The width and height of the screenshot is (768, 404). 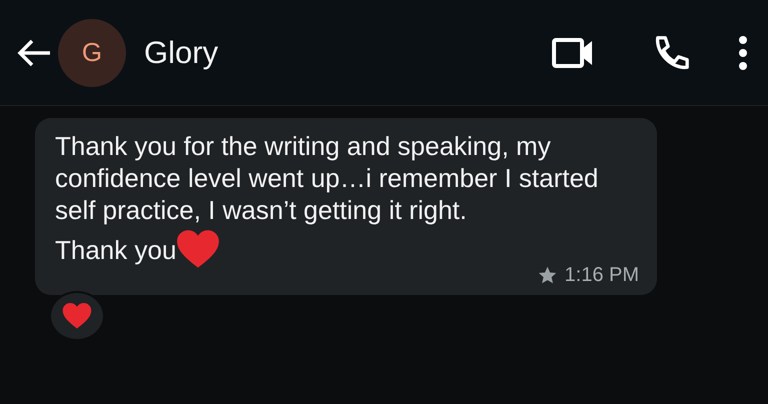 I want to click on message-text: Thank you, so click(x=115, y=250).